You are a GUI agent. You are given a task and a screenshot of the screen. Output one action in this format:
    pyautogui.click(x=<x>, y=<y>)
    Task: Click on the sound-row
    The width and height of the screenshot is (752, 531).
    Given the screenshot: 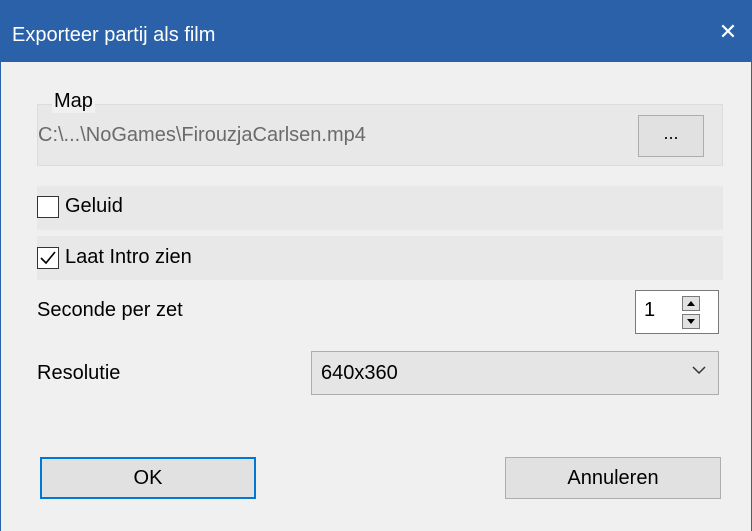 What is the action you would take?
    pyautogui.click(x=380, y=208)
    